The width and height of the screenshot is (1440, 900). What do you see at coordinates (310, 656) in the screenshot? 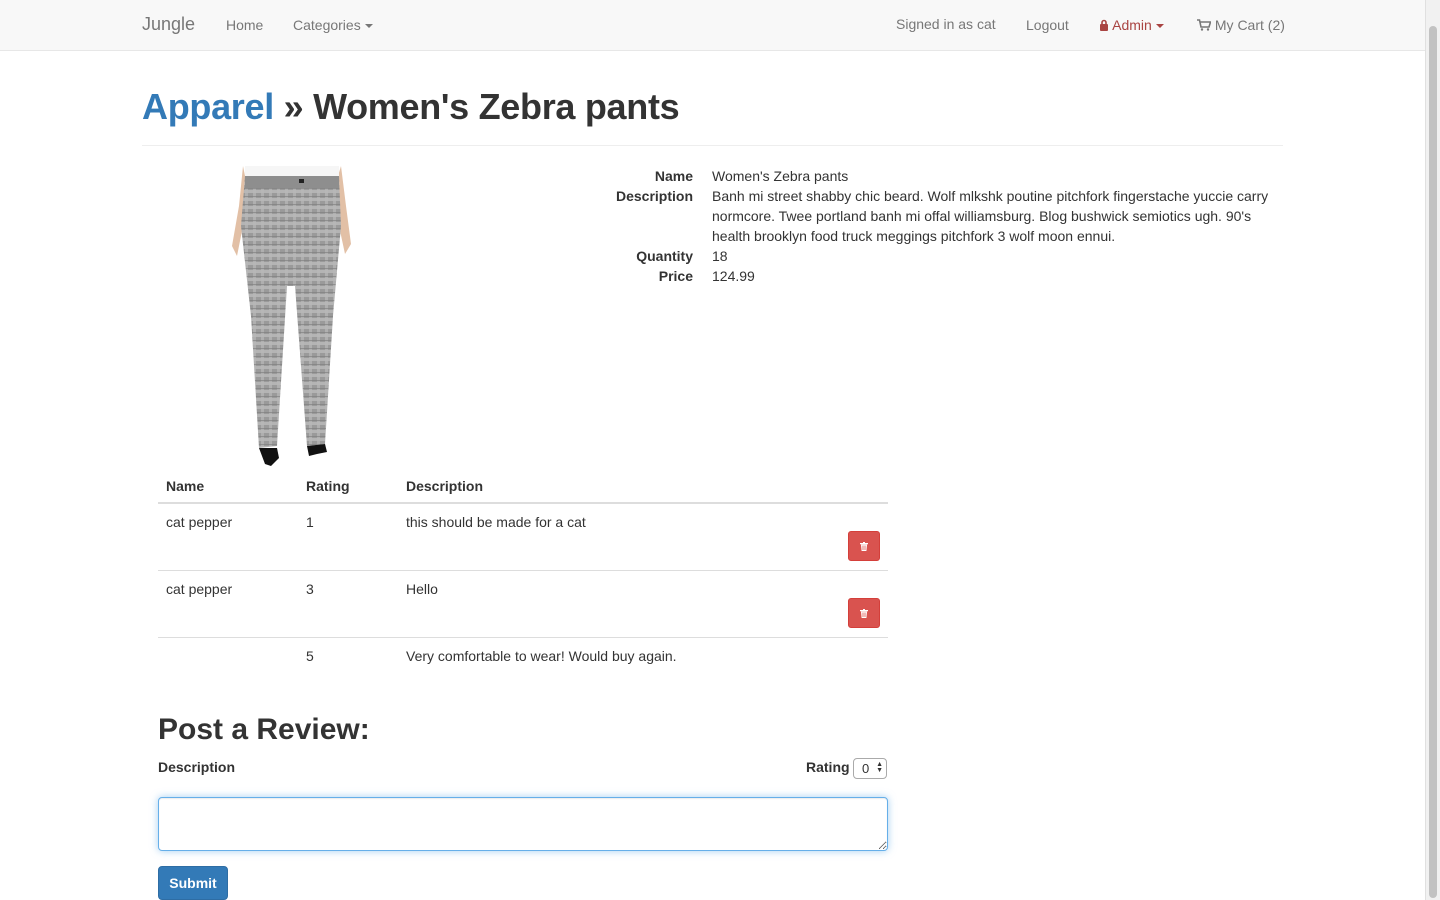
I see `review-rating: 5` at bounding box center [310, 656].